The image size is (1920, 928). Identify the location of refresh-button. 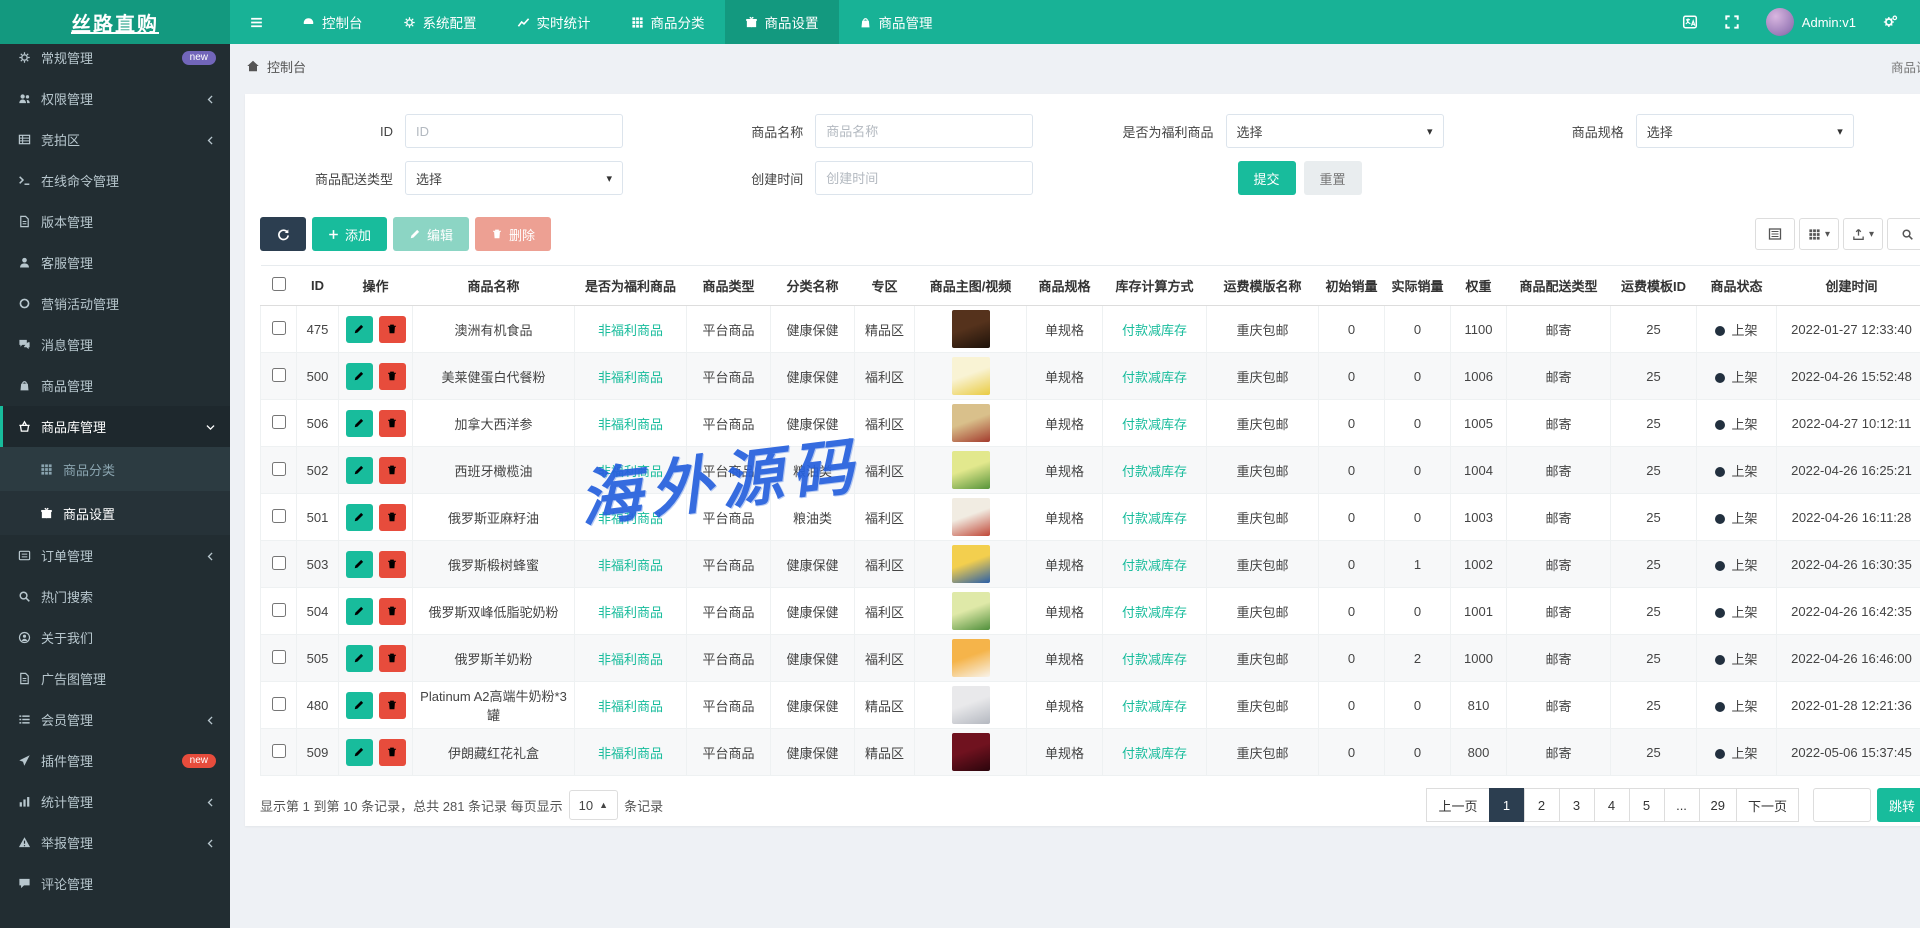
(283, 234).